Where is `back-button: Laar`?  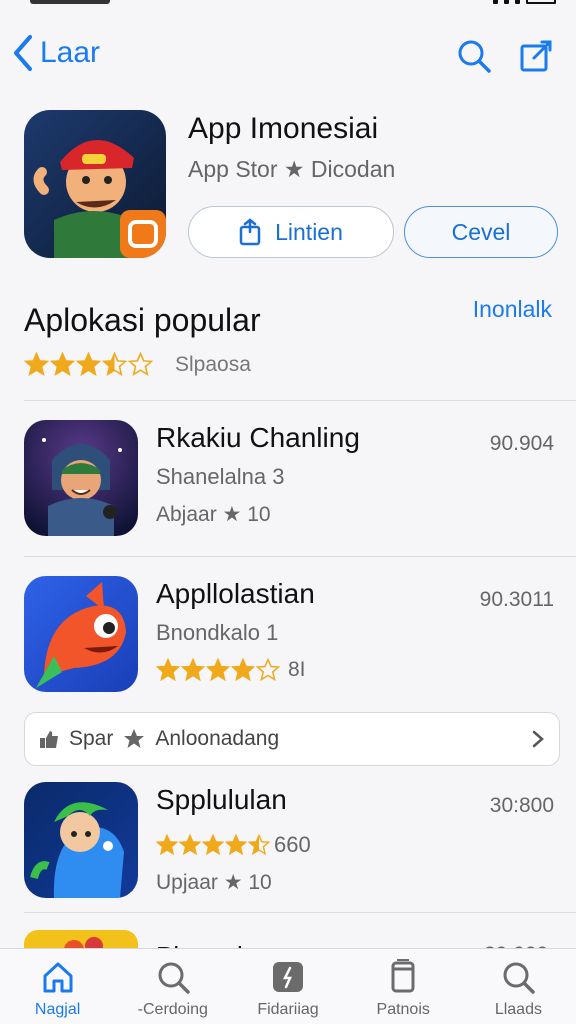 back-button: Laar is located at coordinates (56, 53).